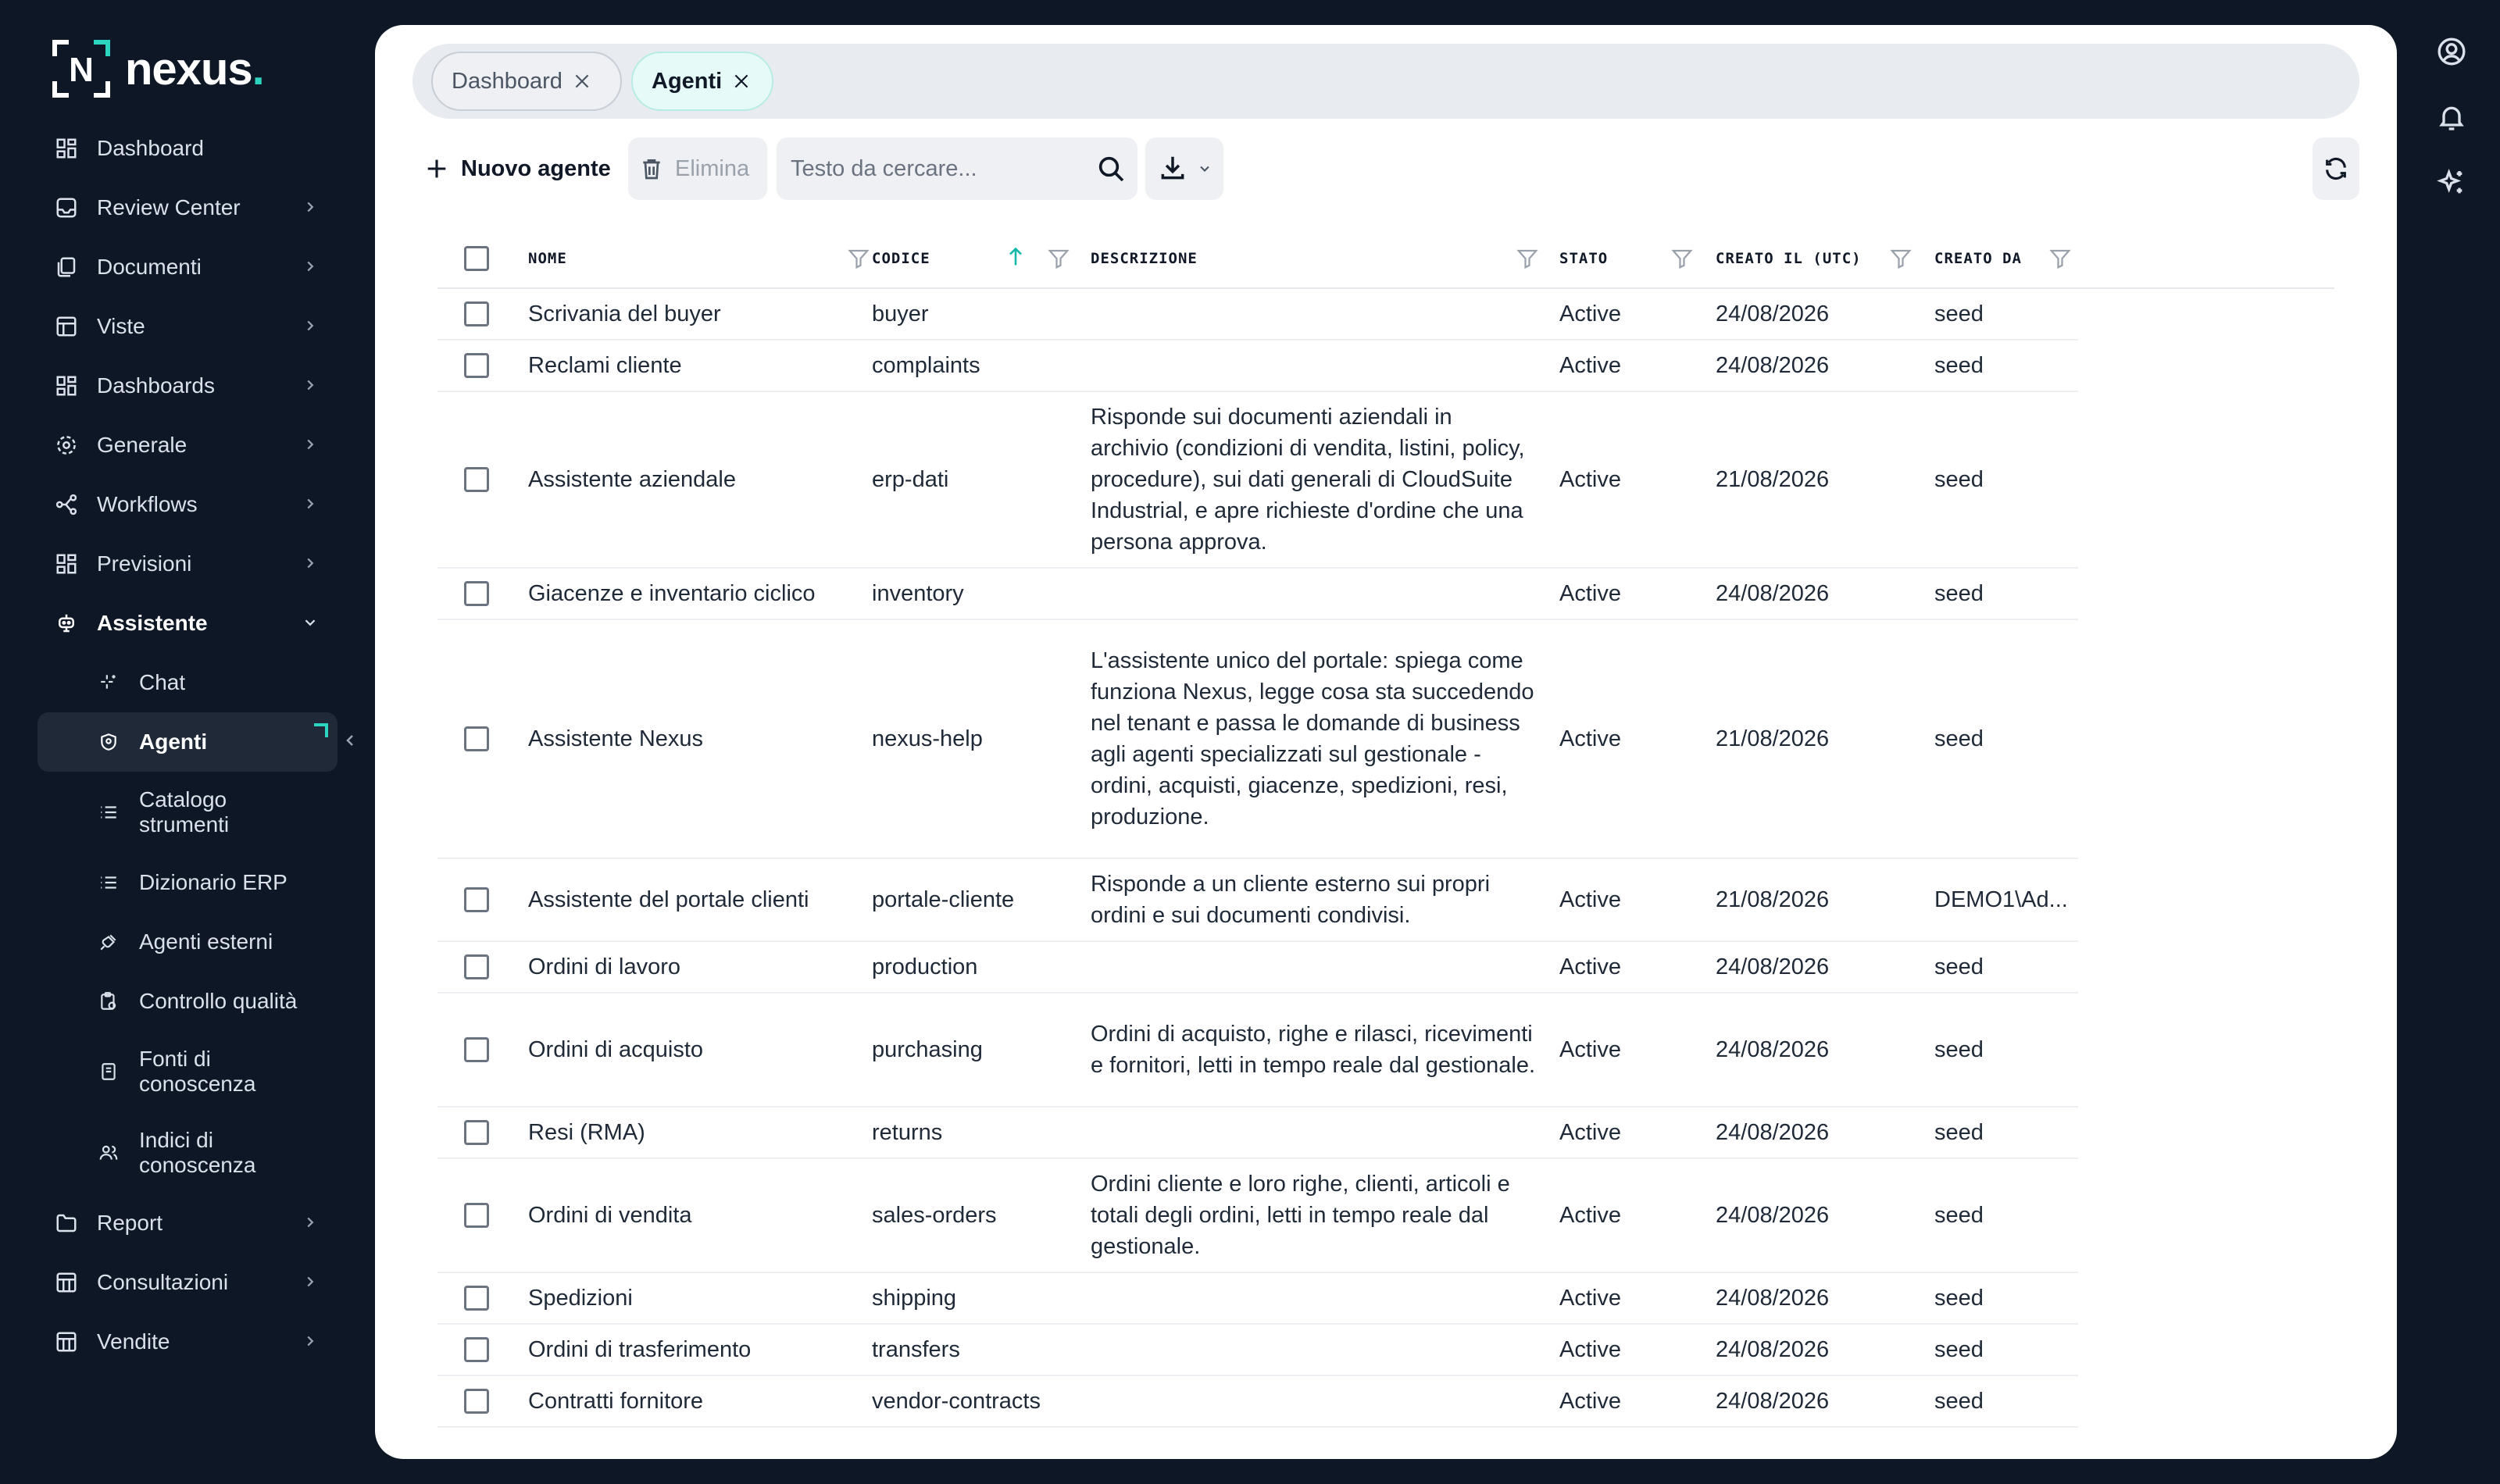 The image size is (2500, 1484). I want to click on refresh-icon, so click(2336, 168).